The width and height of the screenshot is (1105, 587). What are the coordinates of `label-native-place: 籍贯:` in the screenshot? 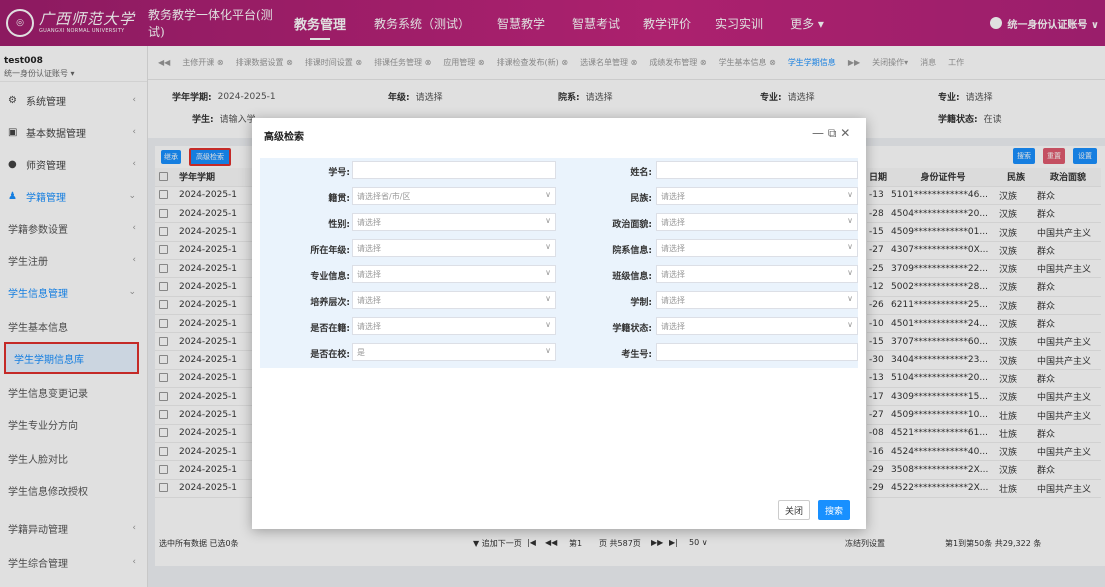 It's located at (339, 199).